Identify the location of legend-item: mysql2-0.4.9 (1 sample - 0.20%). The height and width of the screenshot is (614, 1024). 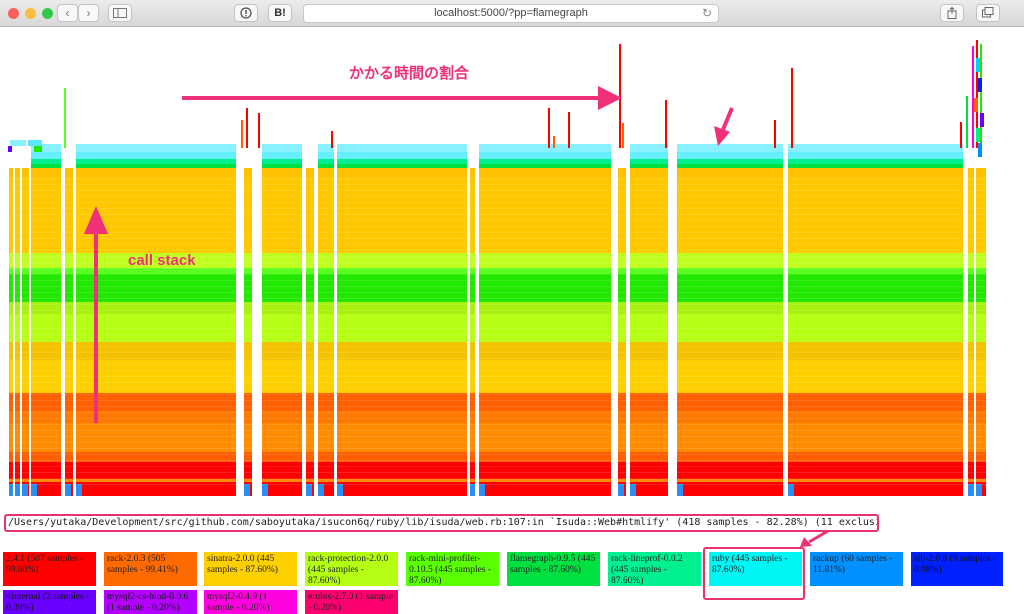
(250, 602).